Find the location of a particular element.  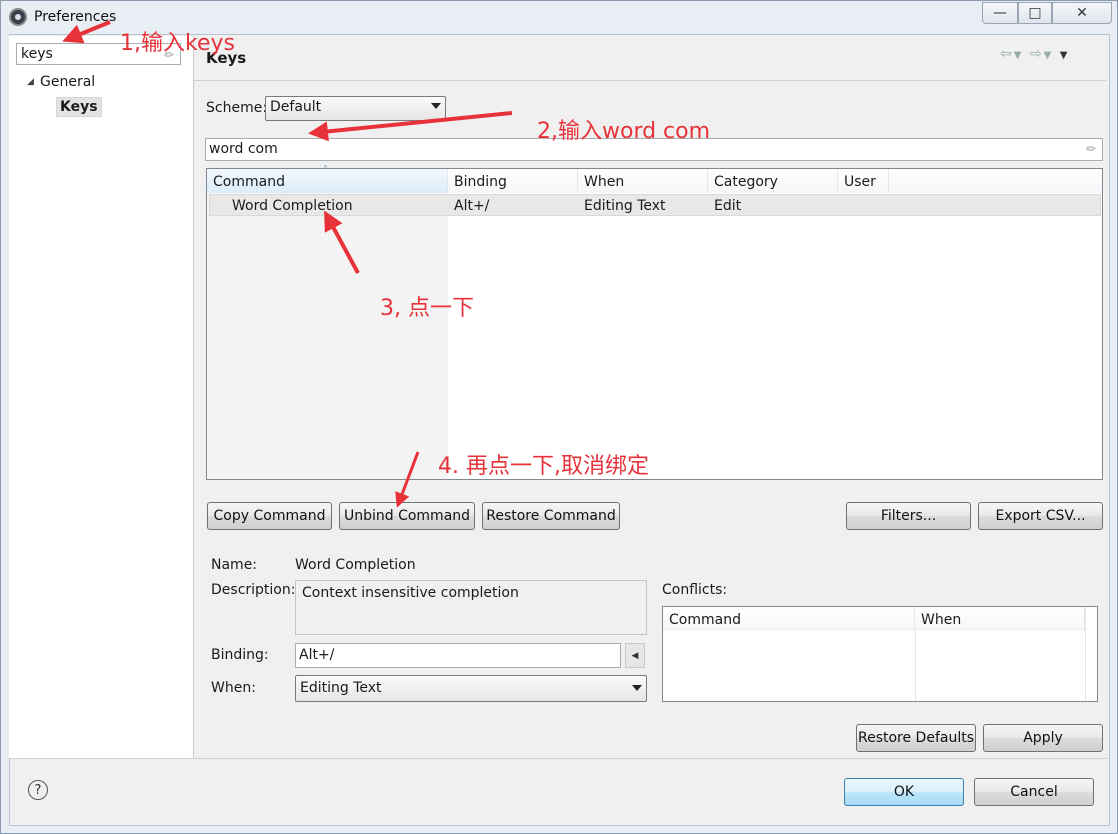

tree-item-general: General is located at coordinates (67, 82).